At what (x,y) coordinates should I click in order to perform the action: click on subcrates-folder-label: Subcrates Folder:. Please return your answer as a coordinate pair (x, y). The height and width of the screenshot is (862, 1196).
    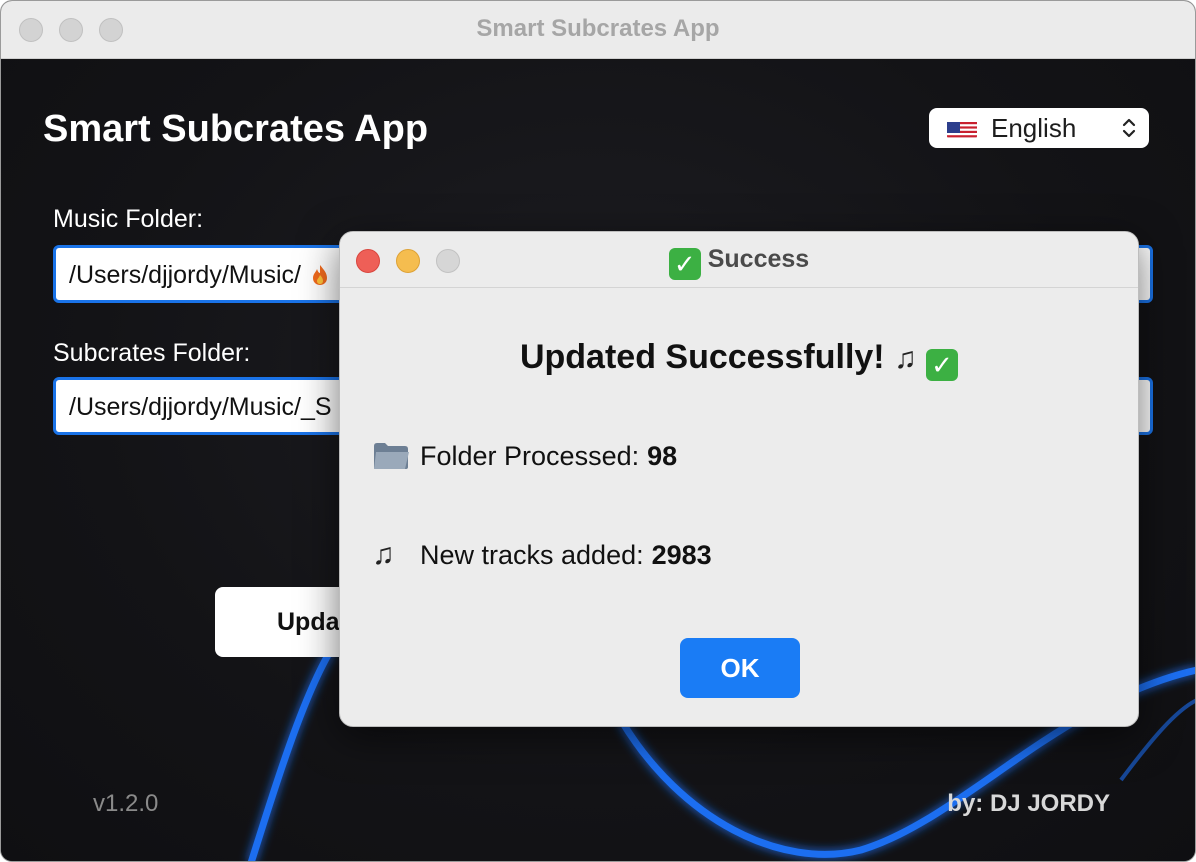
    Looking at the image, I should click on (152, 353).